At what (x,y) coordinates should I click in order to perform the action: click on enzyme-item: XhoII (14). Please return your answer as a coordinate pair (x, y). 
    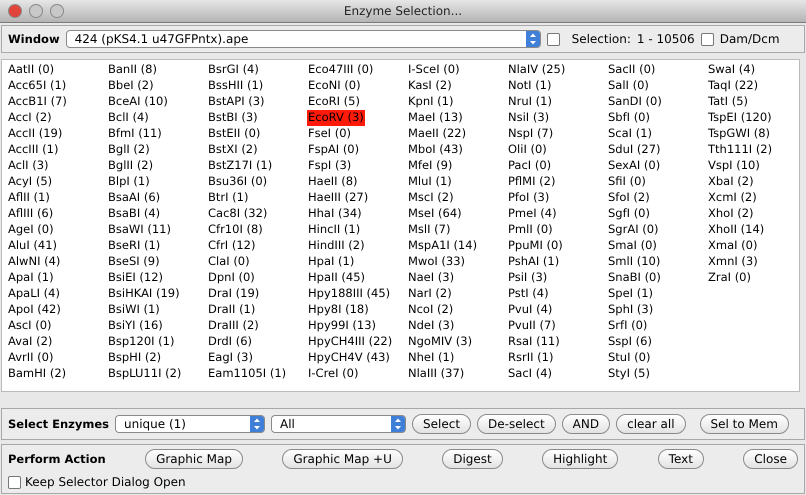
    Looking at the image, I should click on (736, 230).